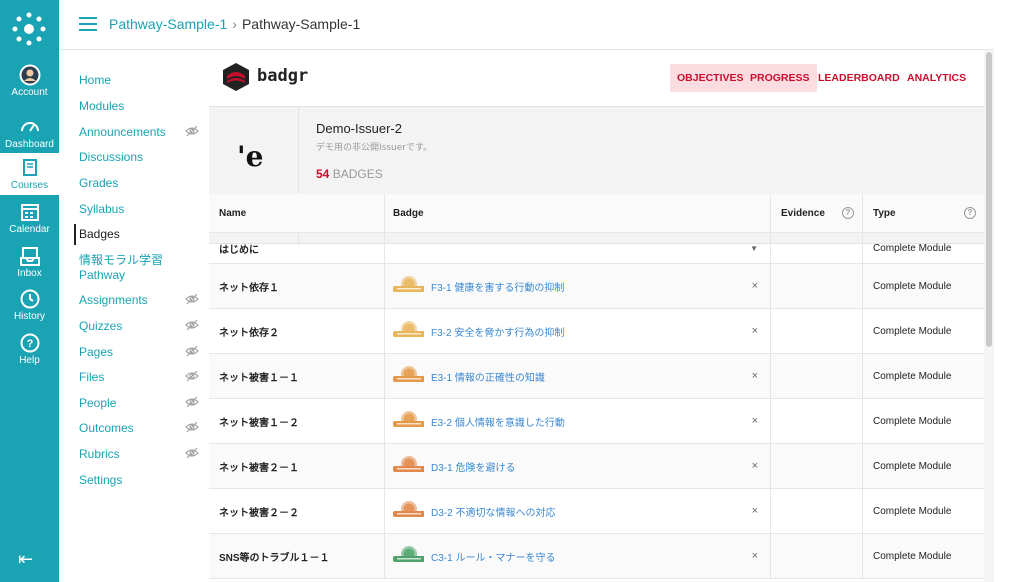  I want to click on global-nav-calendar: Calendar, so click(29, 219).